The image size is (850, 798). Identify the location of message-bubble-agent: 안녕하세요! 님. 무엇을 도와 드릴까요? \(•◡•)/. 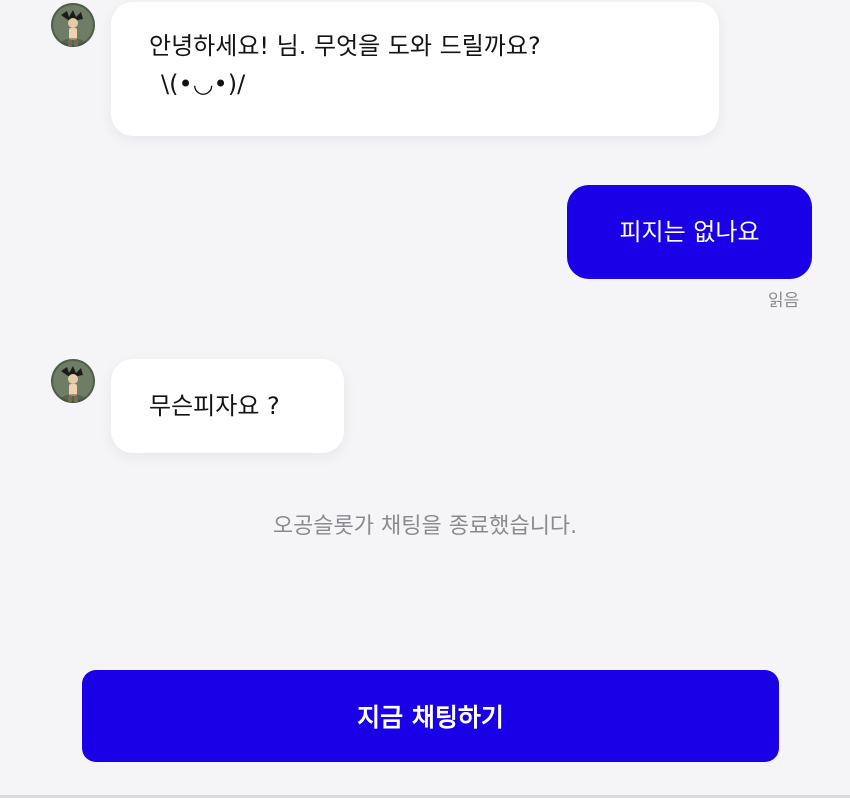
(415, 69).